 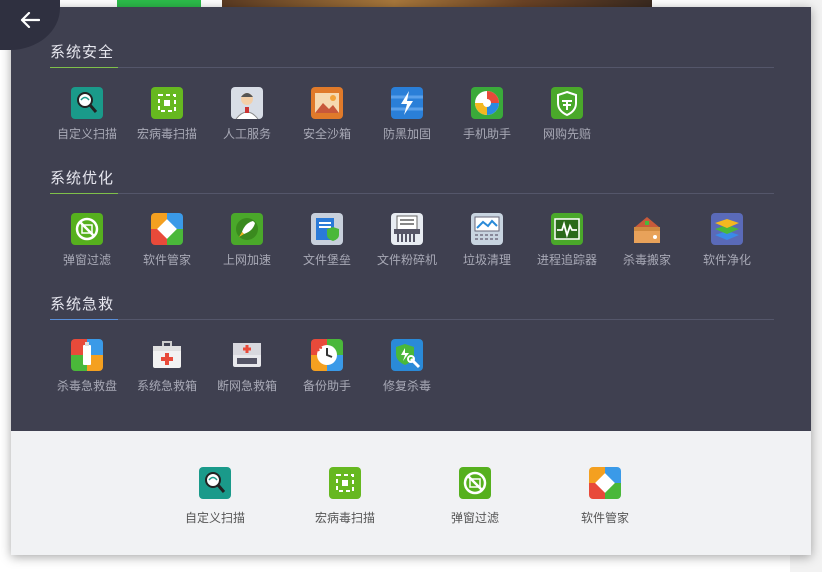 What do you see at coordinates (406, 260) in the screenshot?
I see `tool-label: 文件粉碎机` at bounding box center [406, 260].